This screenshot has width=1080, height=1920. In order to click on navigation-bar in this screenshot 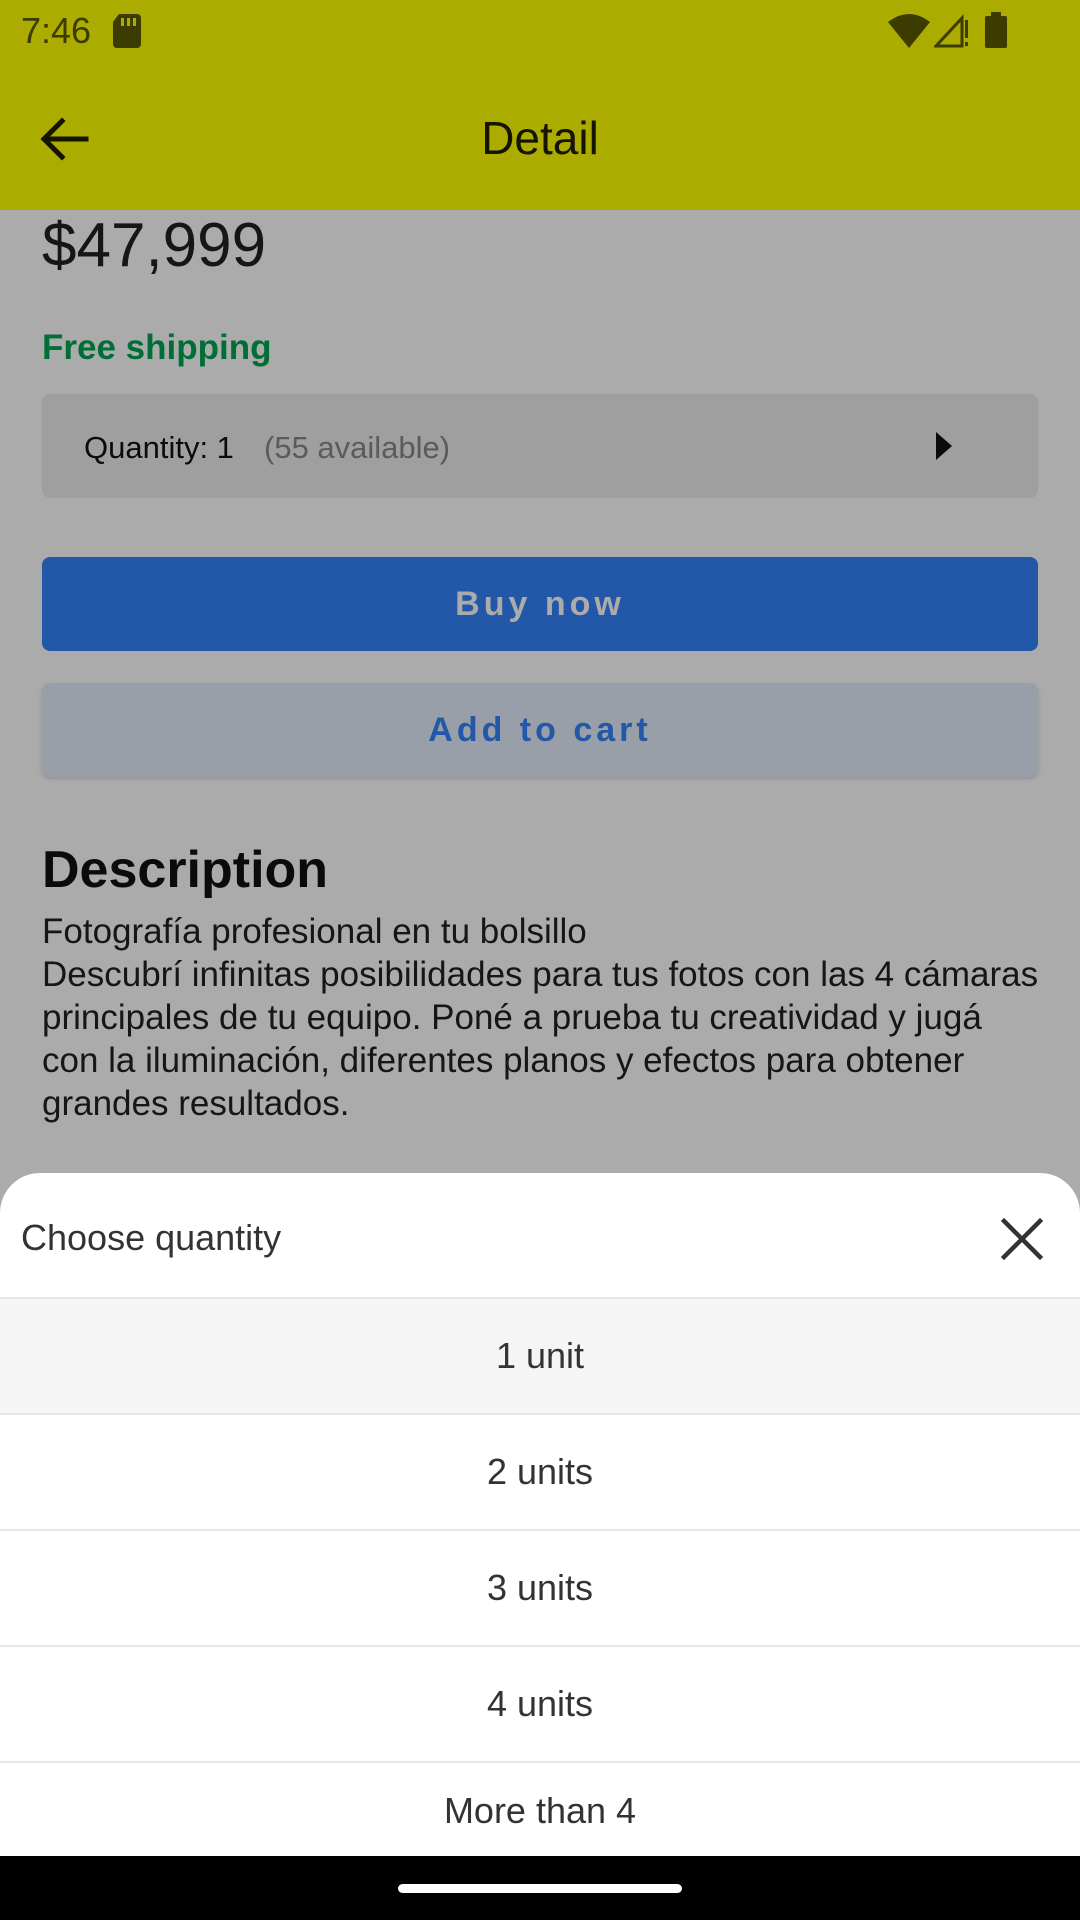, I will do `click(540, 1888)`.